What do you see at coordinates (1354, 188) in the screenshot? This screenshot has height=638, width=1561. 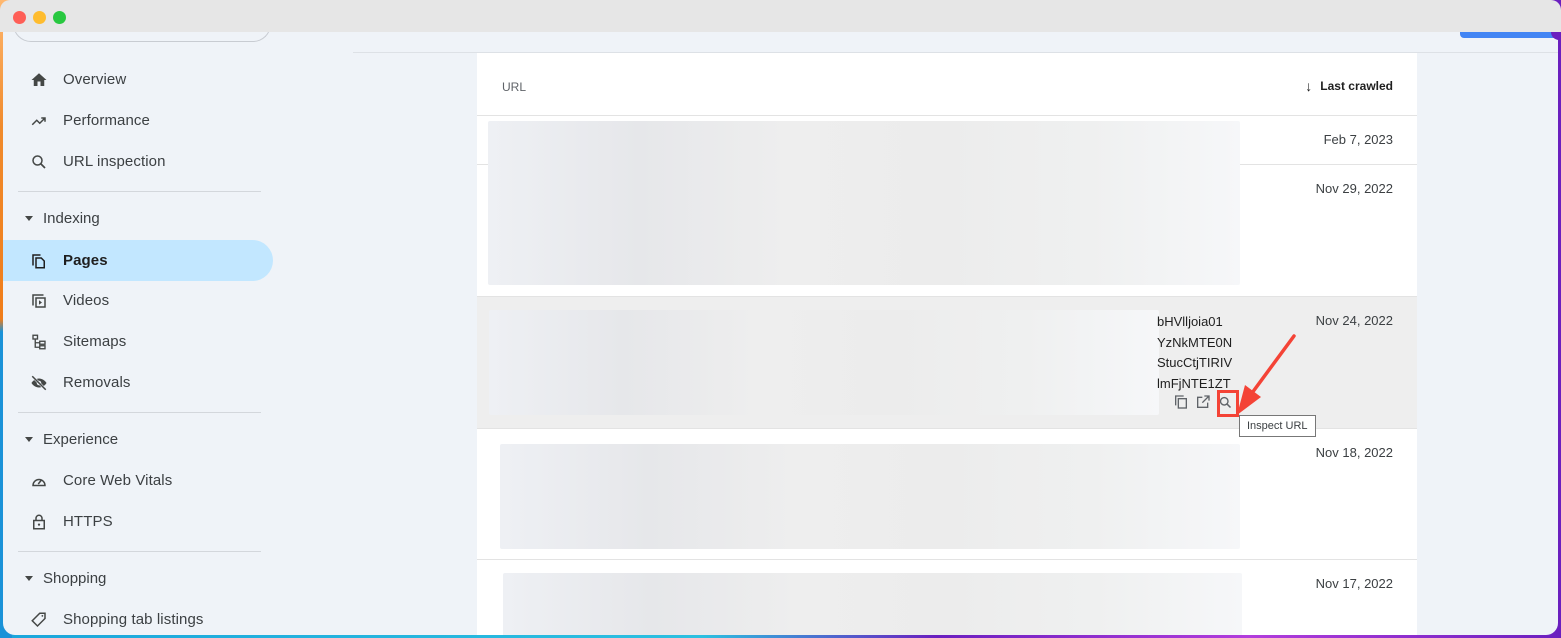 I see `last-crawled-date: Nov 29, 2022` at bounding box center [1354, 188].